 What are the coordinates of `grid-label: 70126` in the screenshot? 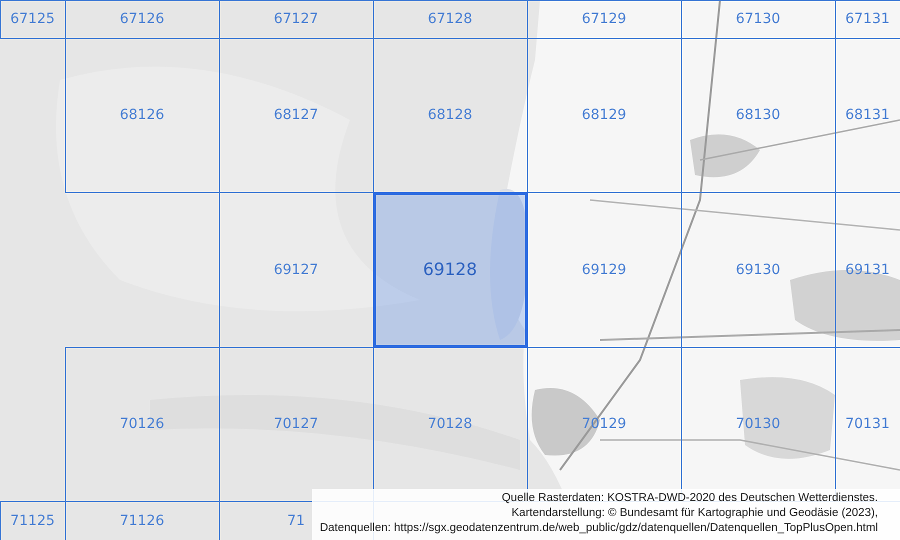 It's located at (142, 424).